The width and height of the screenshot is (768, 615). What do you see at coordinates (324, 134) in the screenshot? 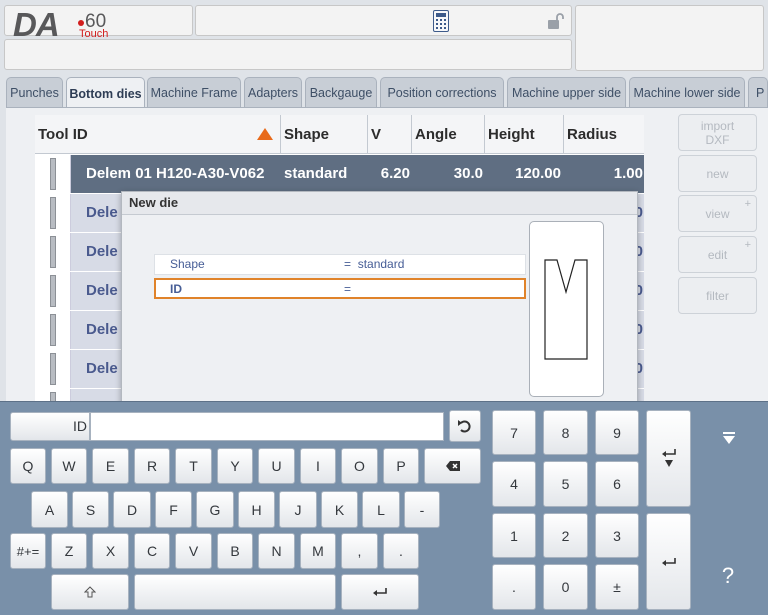
I see `col-shape: Shape` at bounding box center [324, 134].